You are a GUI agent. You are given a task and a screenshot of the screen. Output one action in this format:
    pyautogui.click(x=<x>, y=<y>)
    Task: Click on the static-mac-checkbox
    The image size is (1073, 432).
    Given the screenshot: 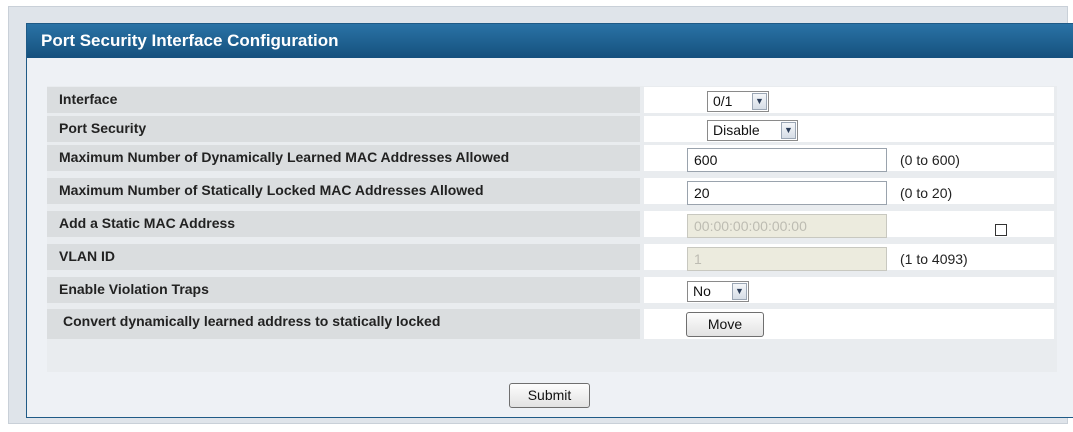 What is the action you would take?
    pyautogui.click(x=1001, y=230)
    